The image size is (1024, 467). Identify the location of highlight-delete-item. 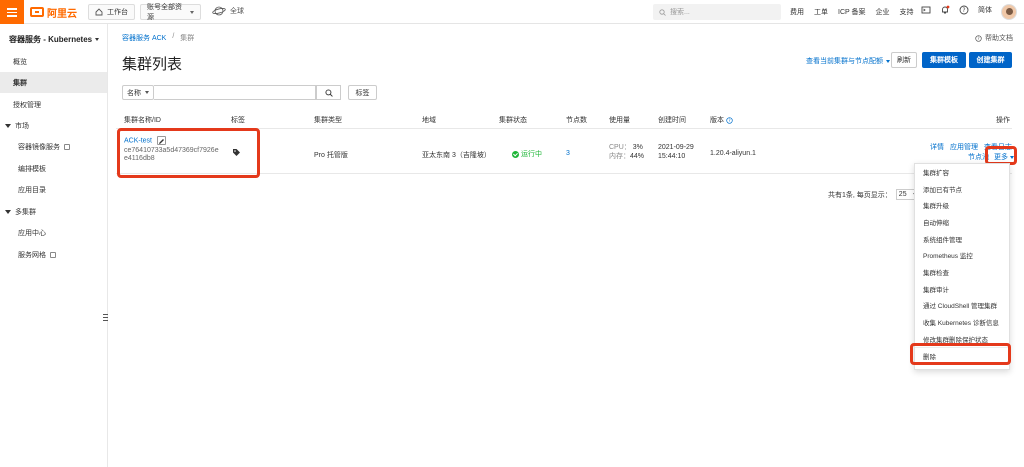
(960, 354).